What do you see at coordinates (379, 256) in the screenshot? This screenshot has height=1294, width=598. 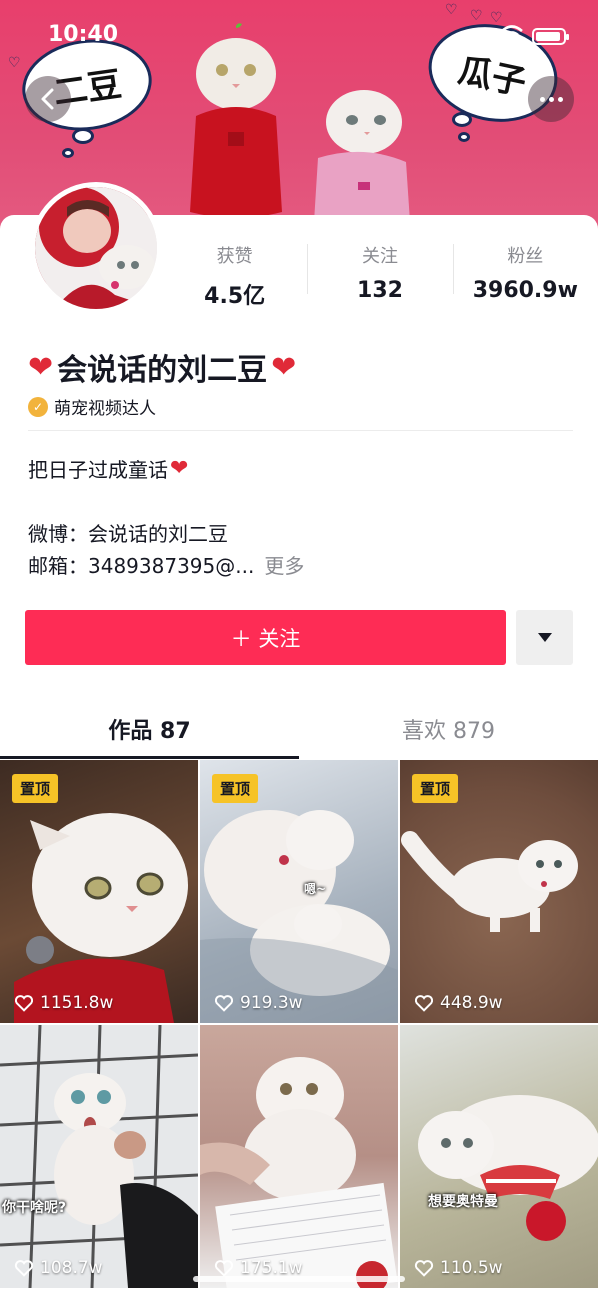 I see `stat-label: 关注` at bounding box center [379, 256].